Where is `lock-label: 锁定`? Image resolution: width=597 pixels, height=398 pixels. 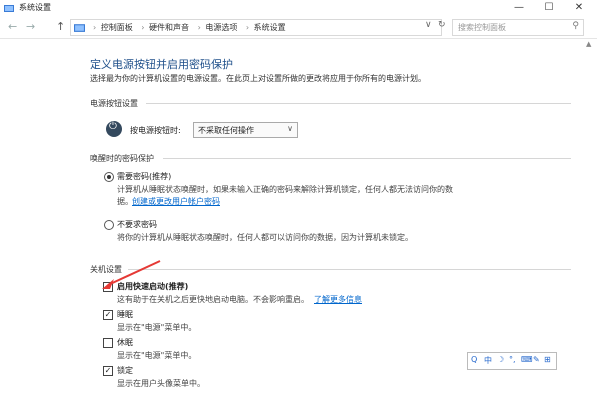
lock-label: 锁定 is located at coordinates (125, 370).